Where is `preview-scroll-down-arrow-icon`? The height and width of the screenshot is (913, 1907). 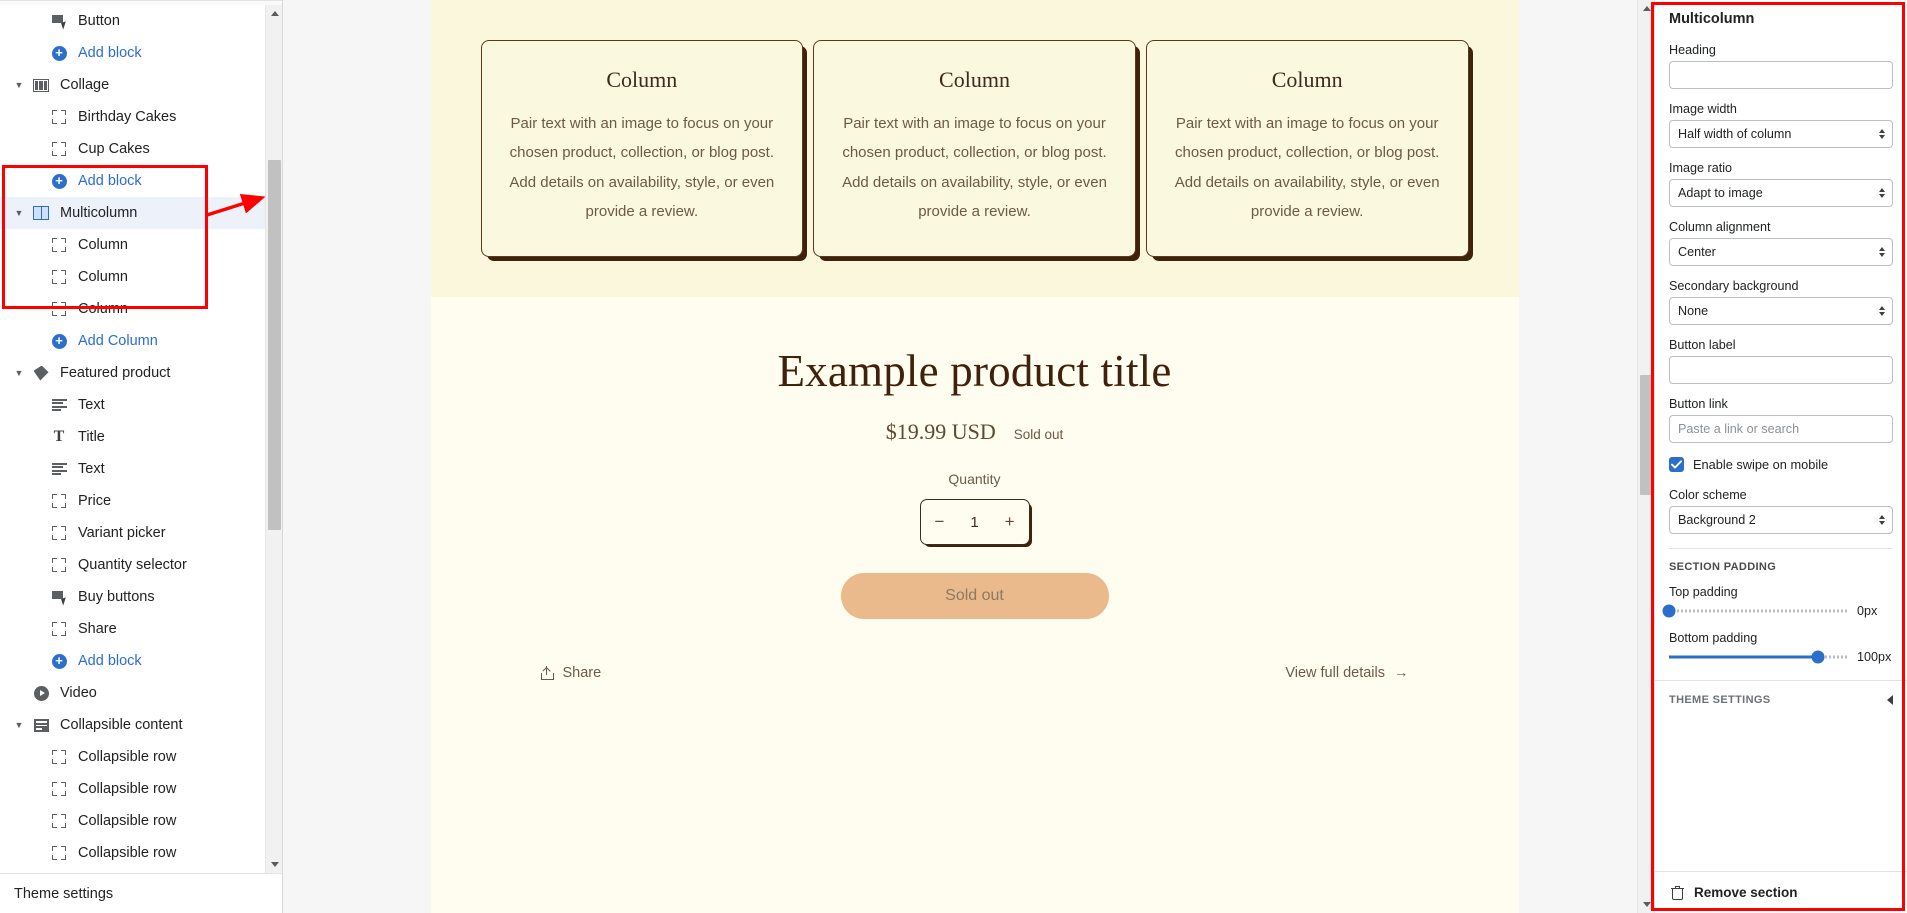 preview-scroll-down-arrow-icon is located at coordinates (1646, 904).